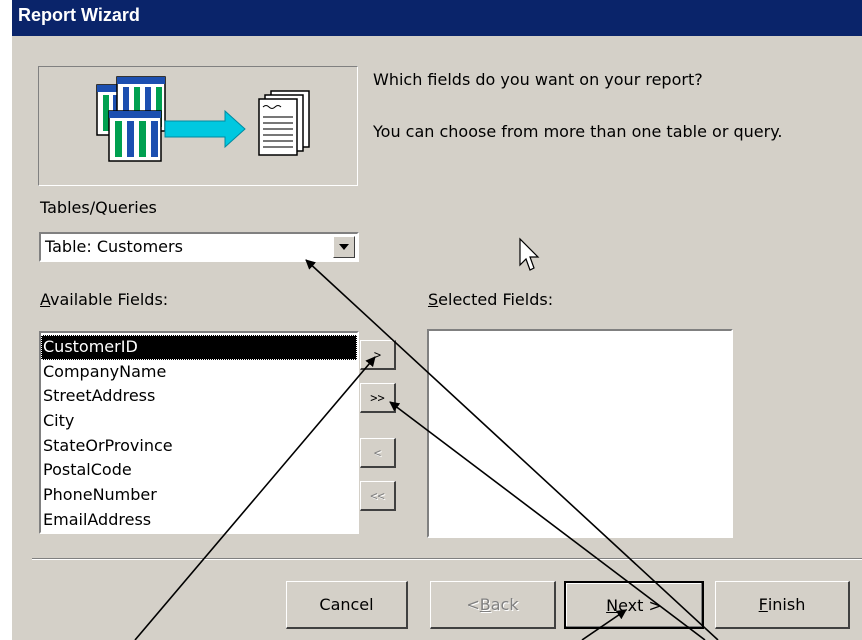 This screenshot has height=640, width=862. I want to click on list-item: StreetAddress, so click(199, 396).